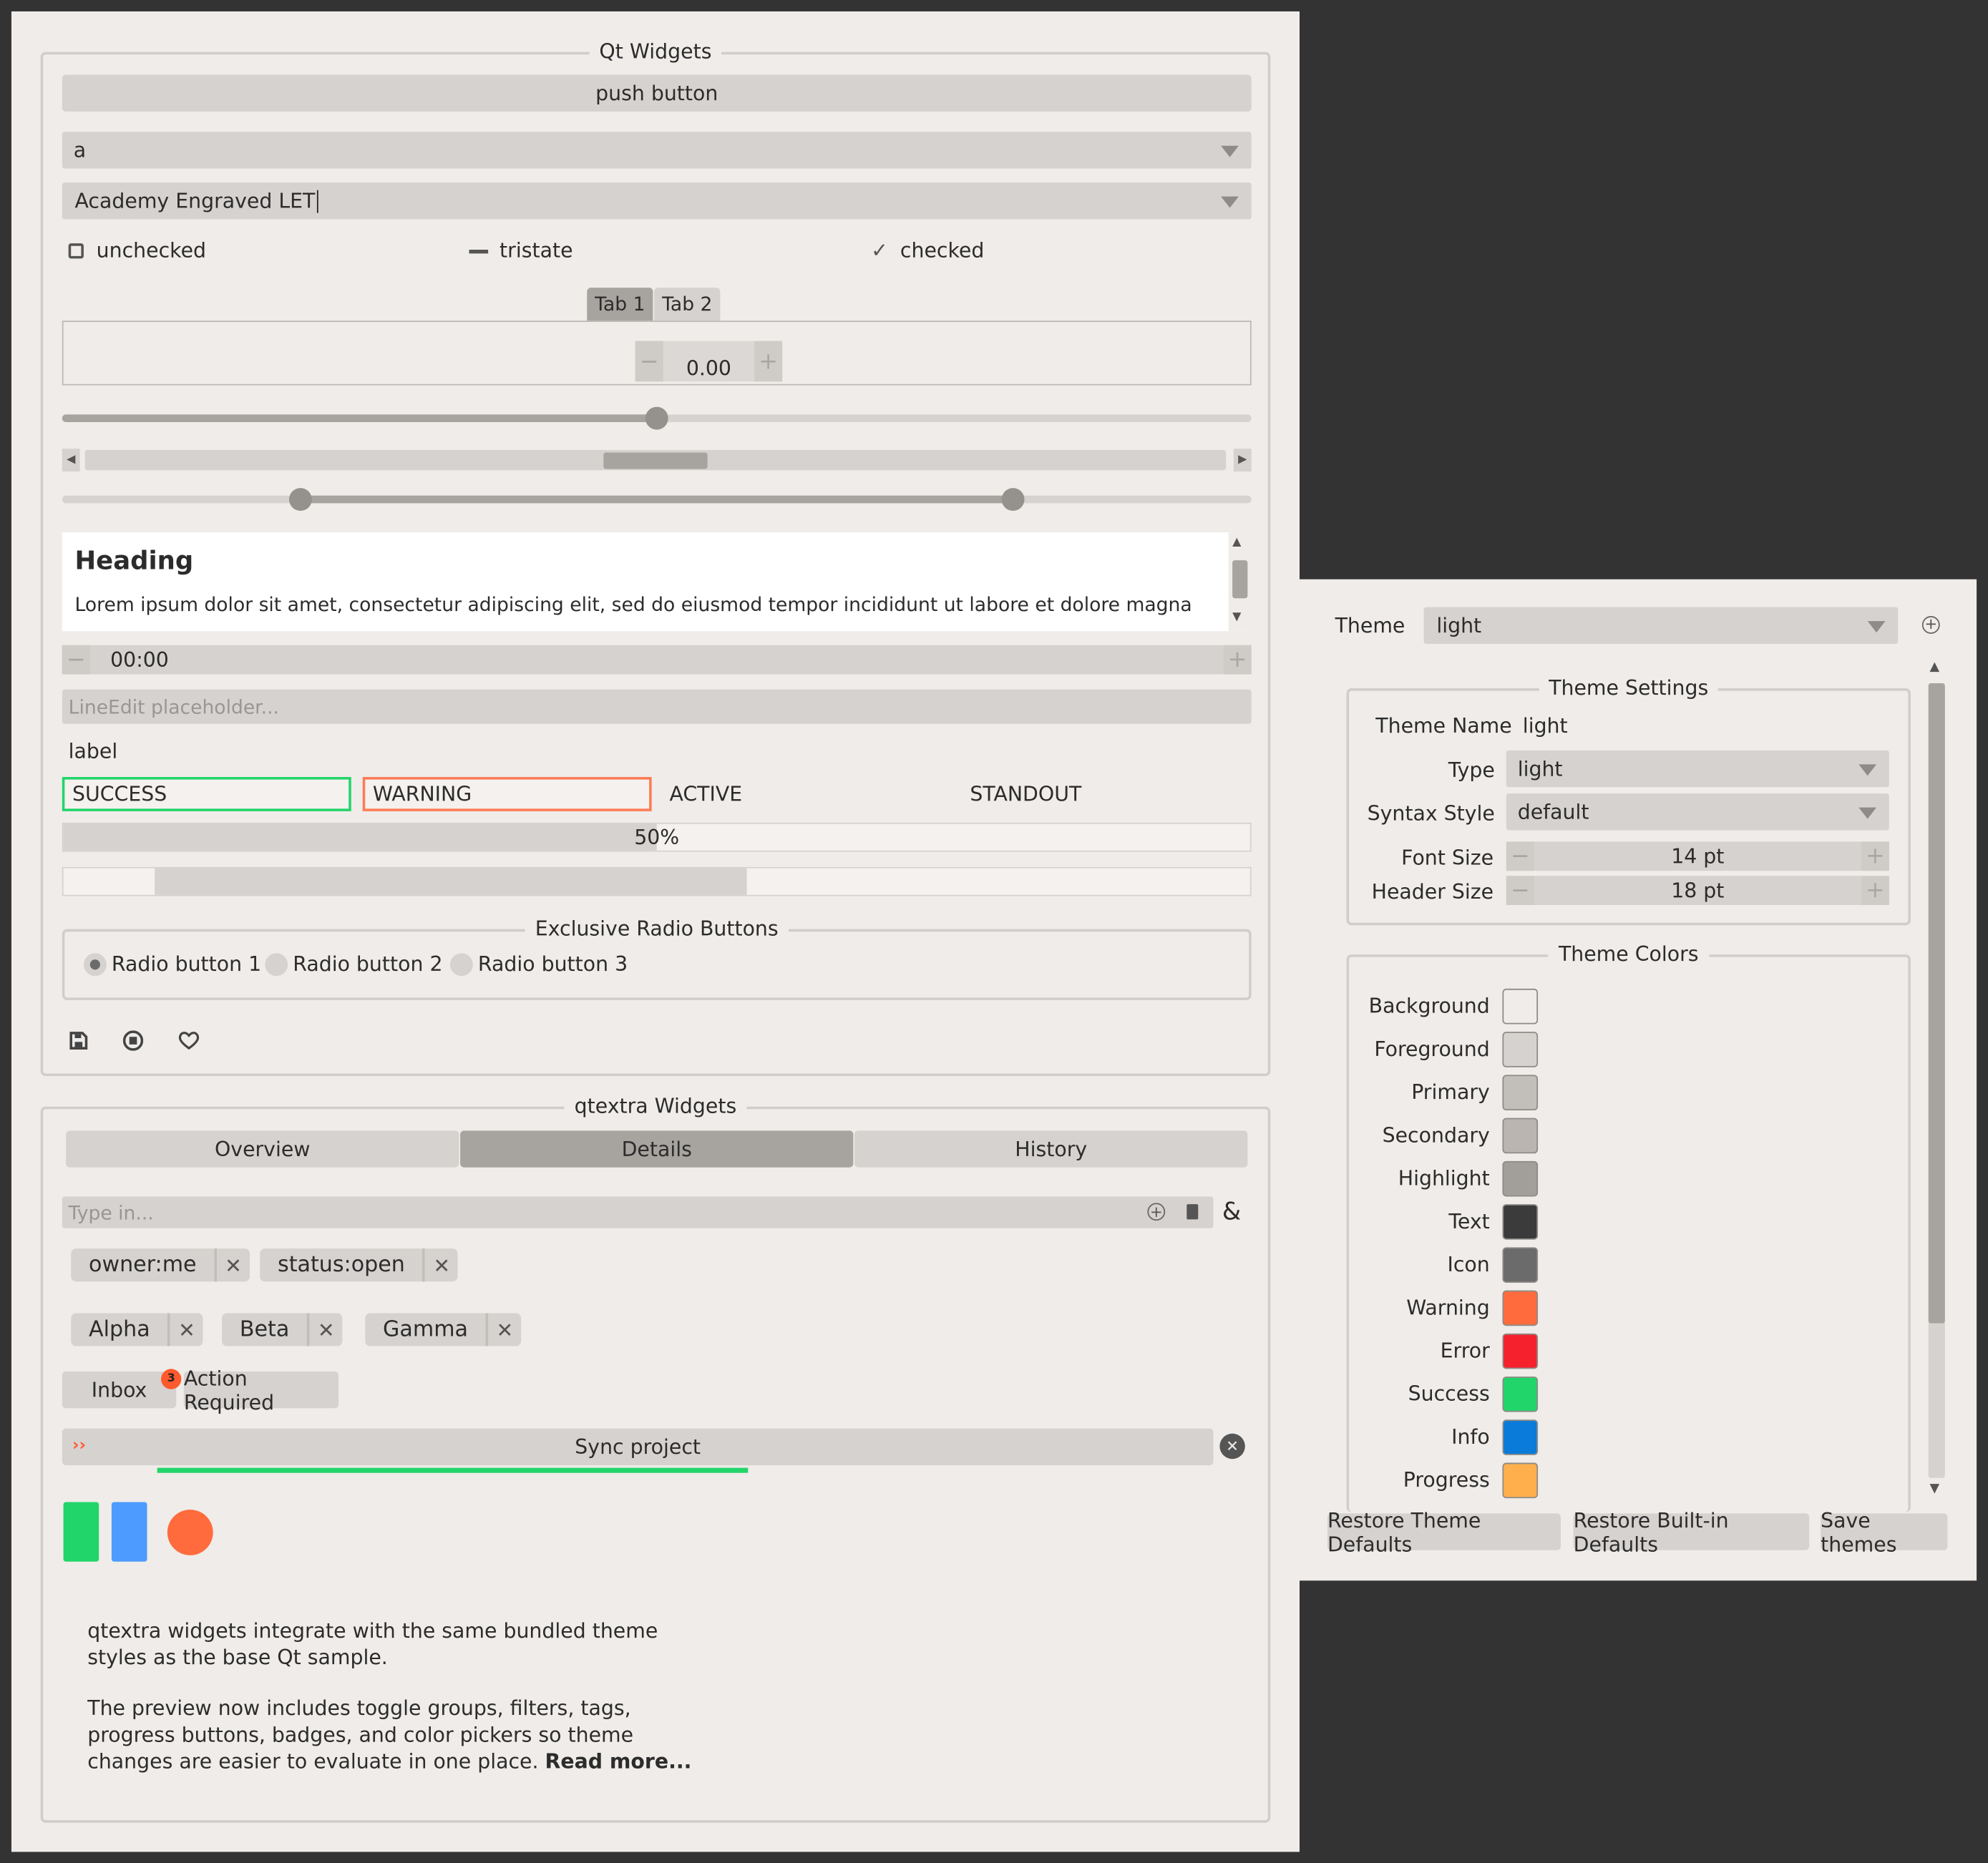 This screenshot has width=1988, height=1863. What do you see at coordinates (300, 499) in the screenshot?
I see `range-low-handle` at bounding box center [300, 499].